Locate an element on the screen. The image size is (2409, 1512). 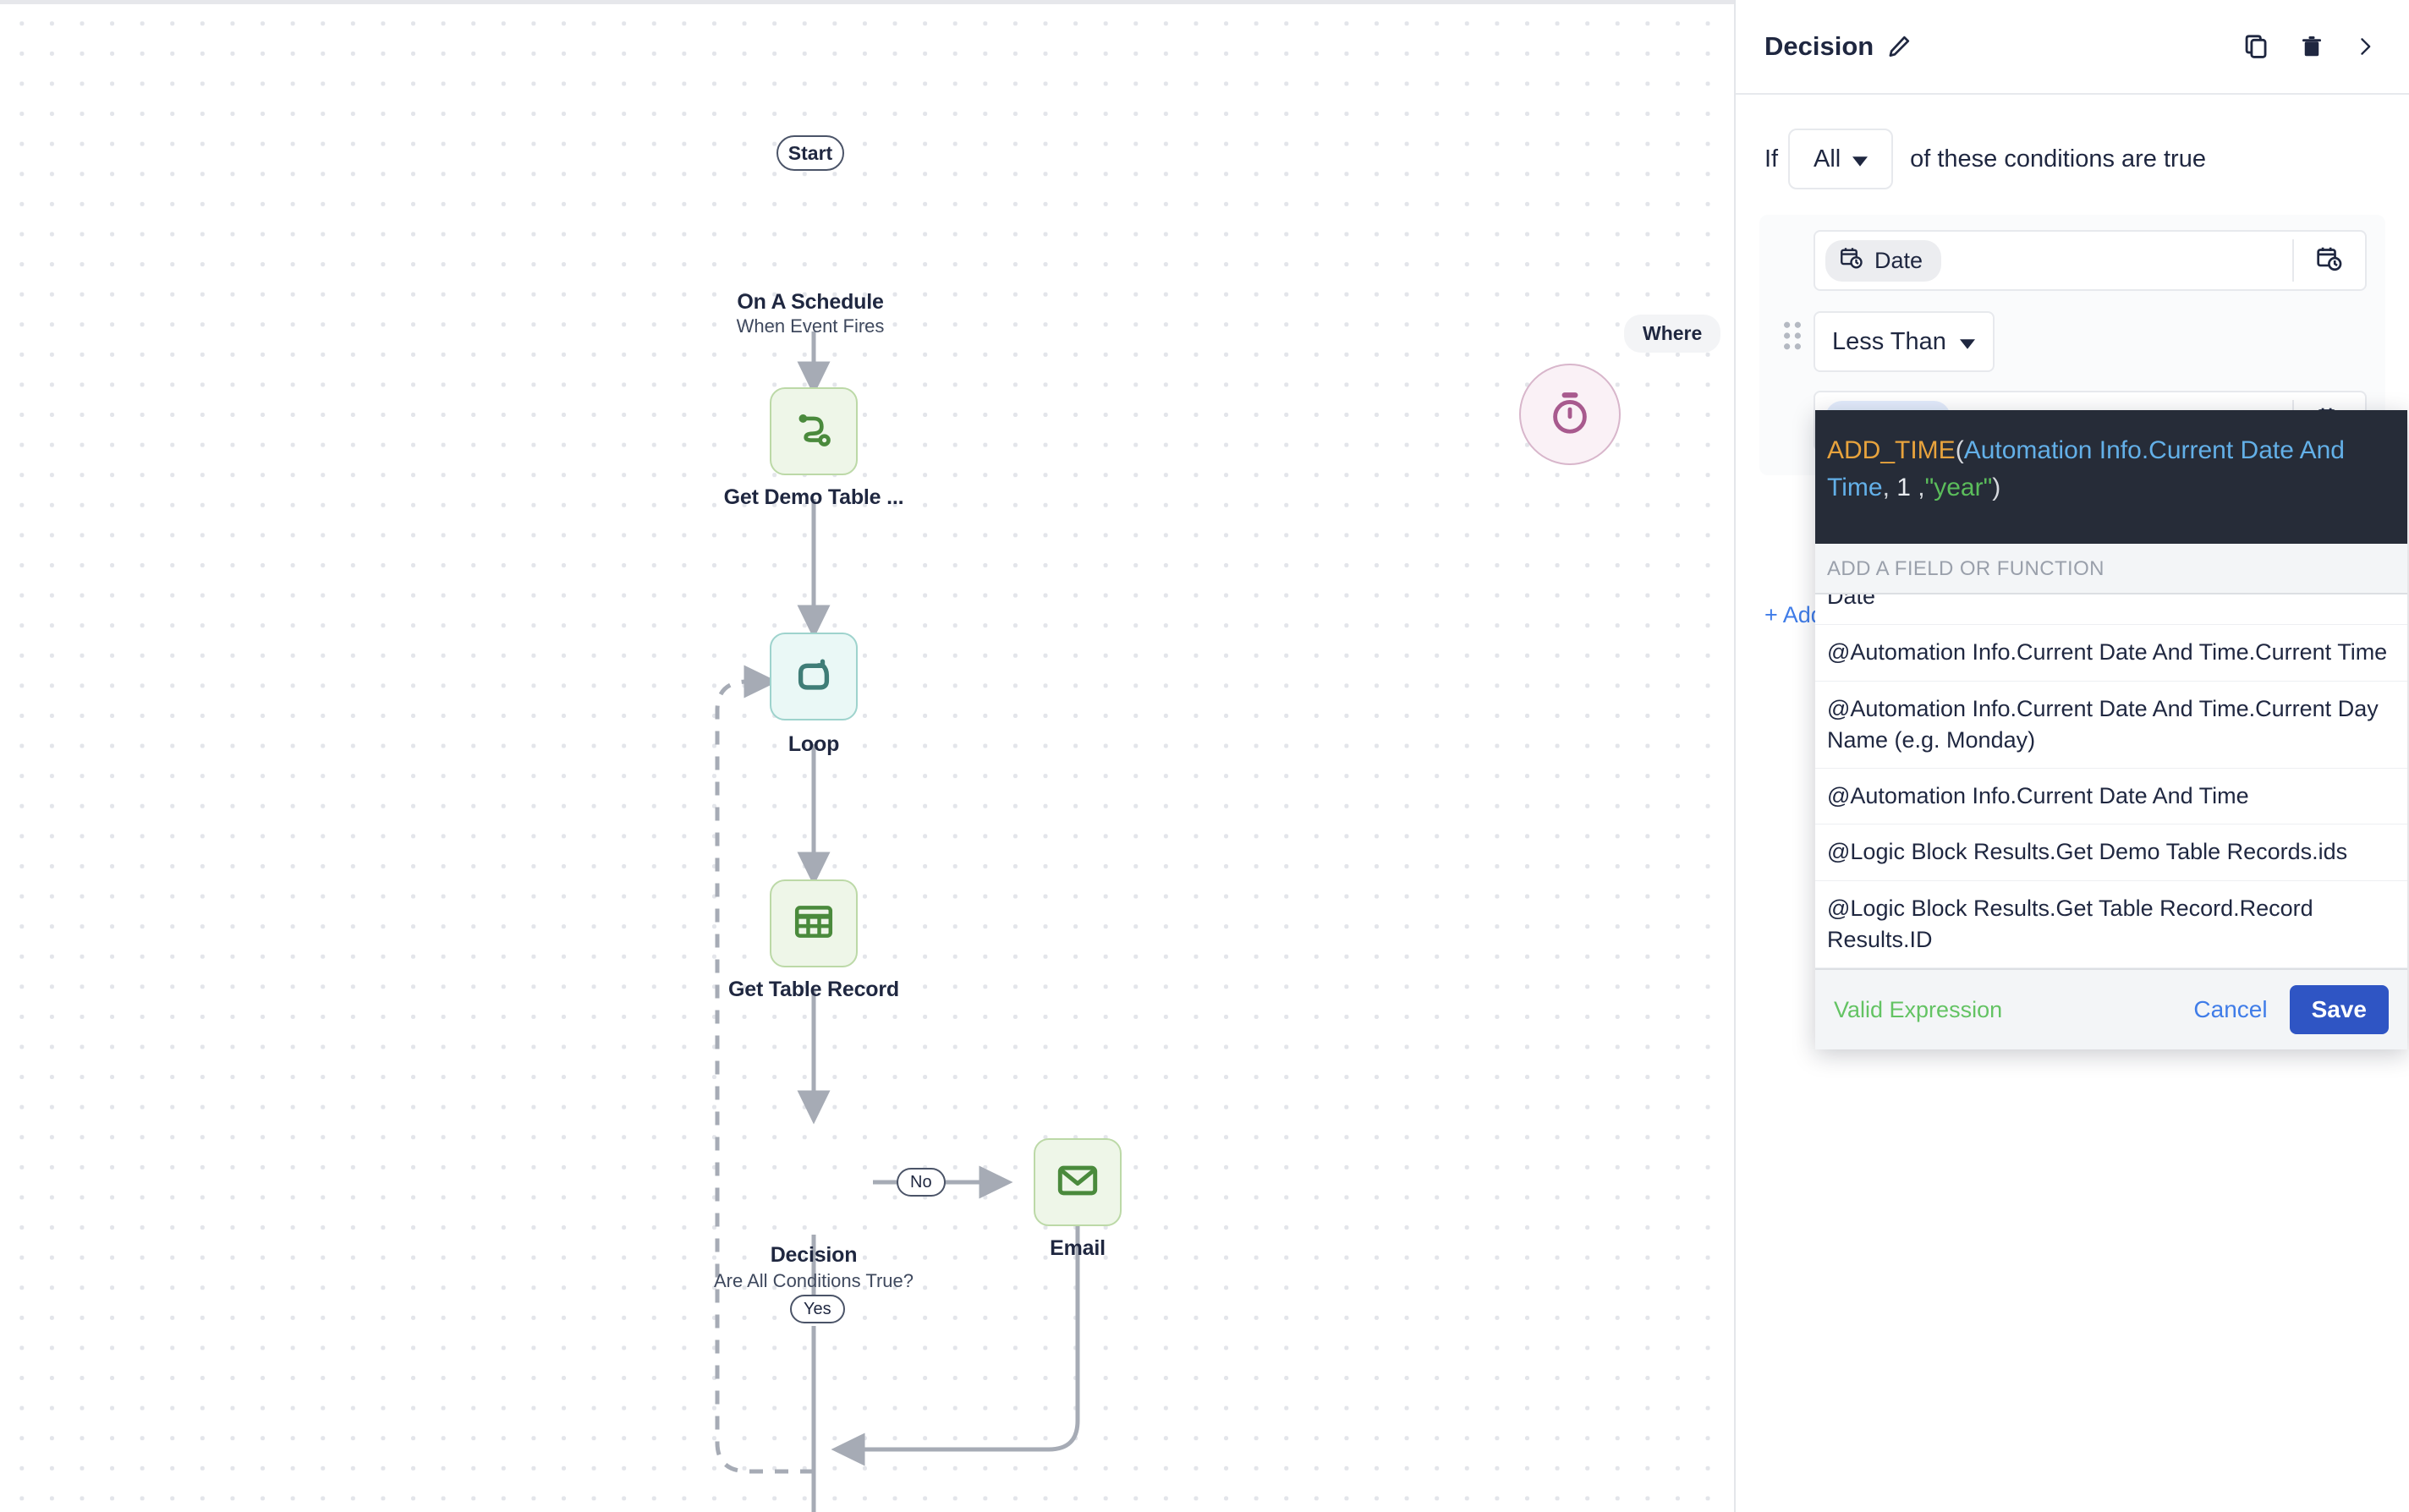
field-token: Date is located at coordinates (1883, 260).